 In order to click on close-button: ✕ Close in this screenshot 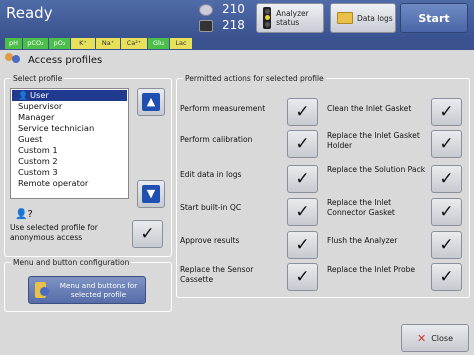, I will do `click(435, 338)`.